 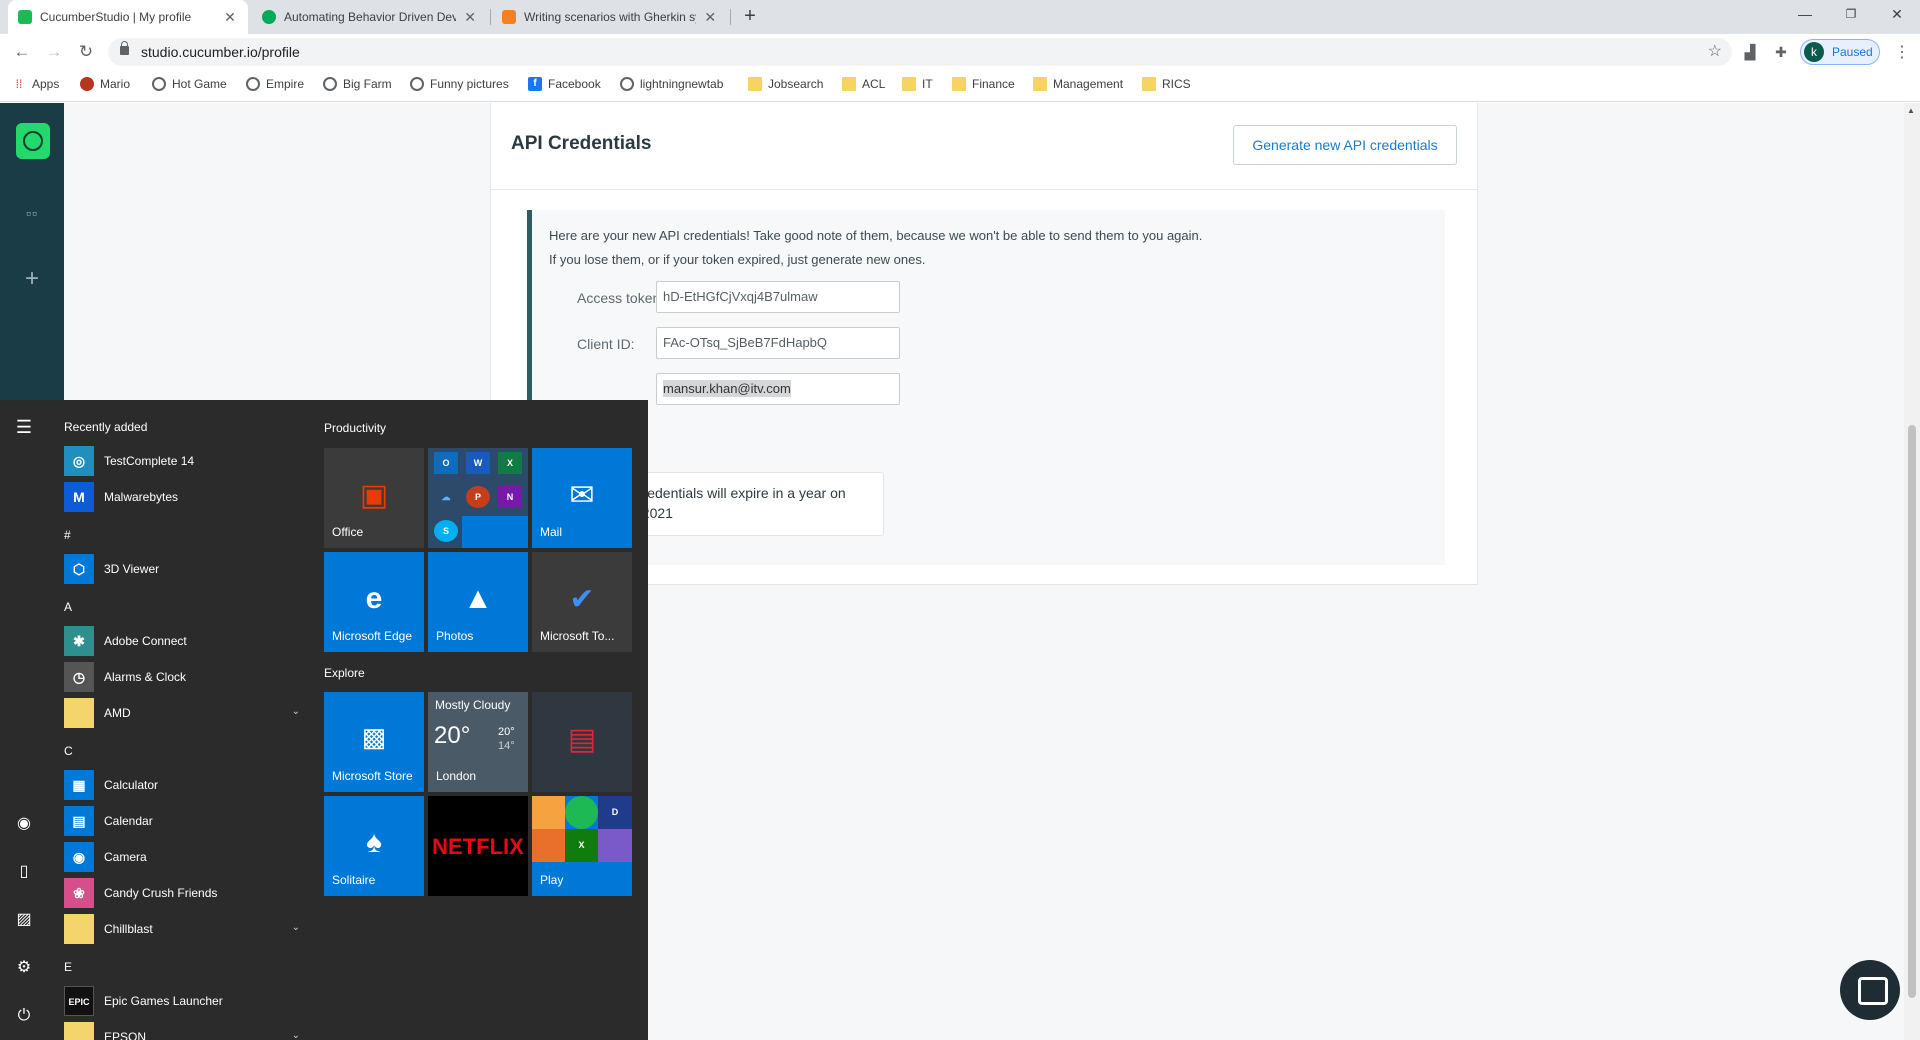 What do you see at coordinates (1912, 711) in the screenshot?
I see `scrollbar-thumb` at bounding box center [1912, 711].